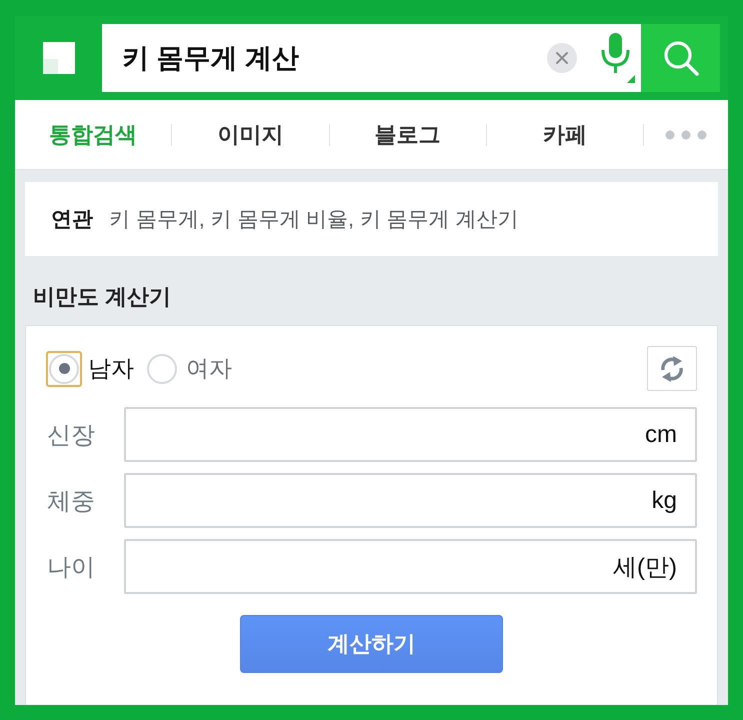 This screenshot has width=743, height=720. I want to click on input-field: kg, so click(410, 500).